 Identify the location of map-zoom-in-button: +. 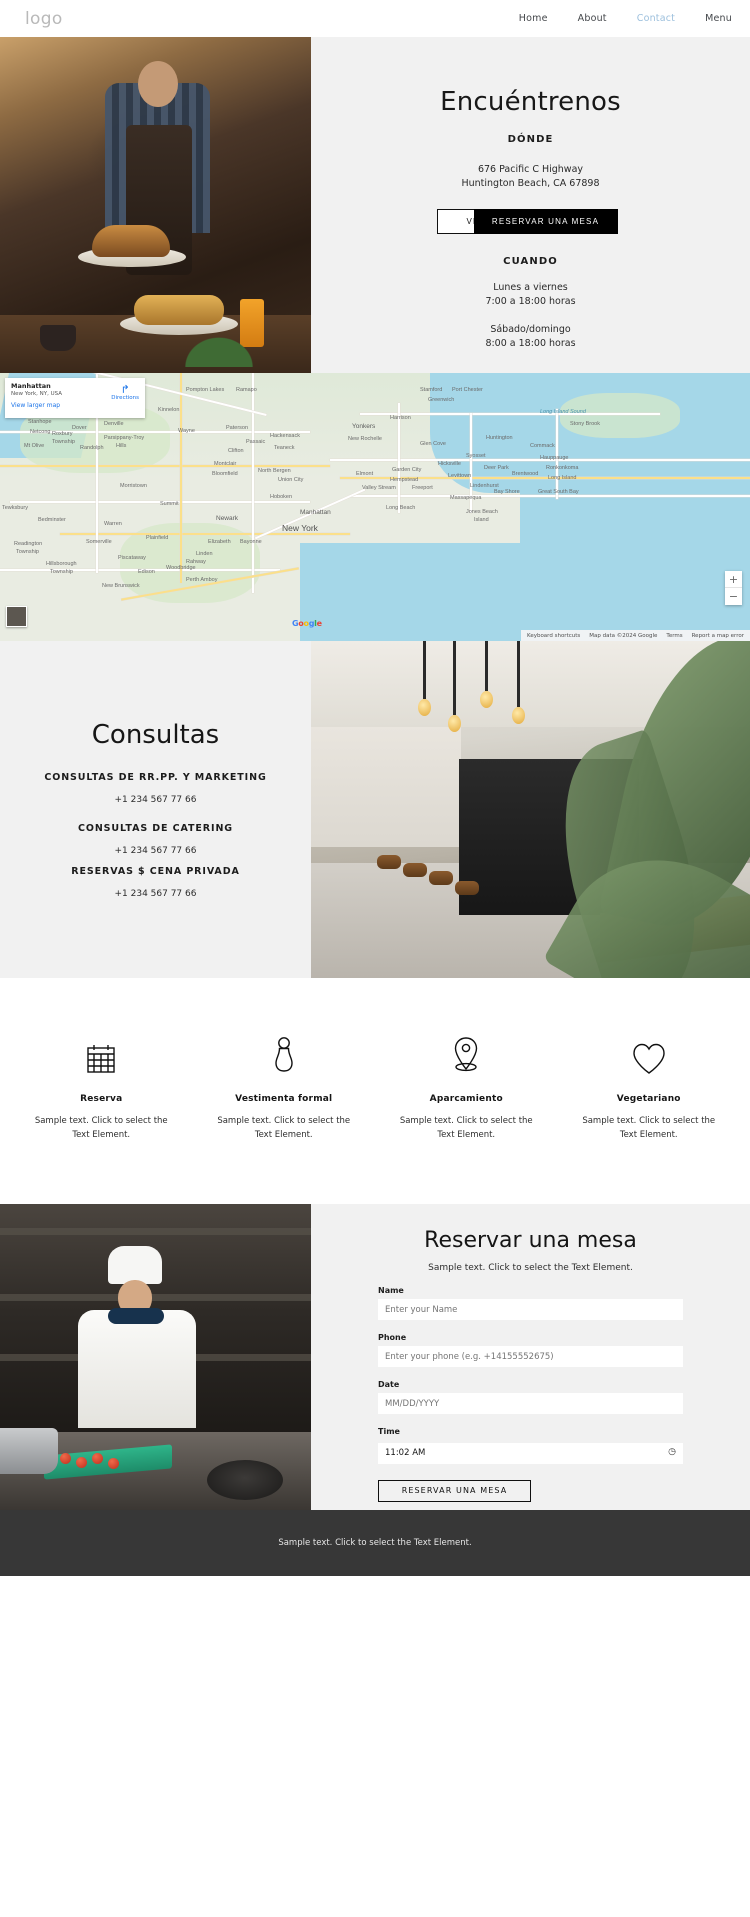
(733, 579).